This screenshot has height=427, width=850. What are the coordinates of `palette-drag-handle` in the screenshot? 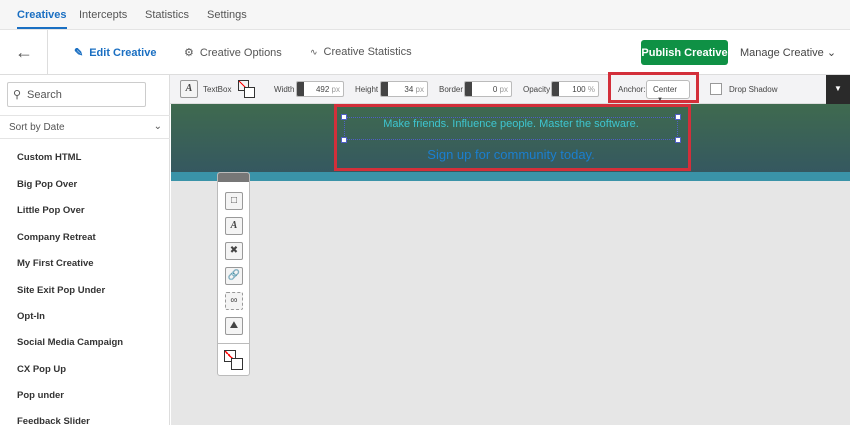 It's located at (233, 177).